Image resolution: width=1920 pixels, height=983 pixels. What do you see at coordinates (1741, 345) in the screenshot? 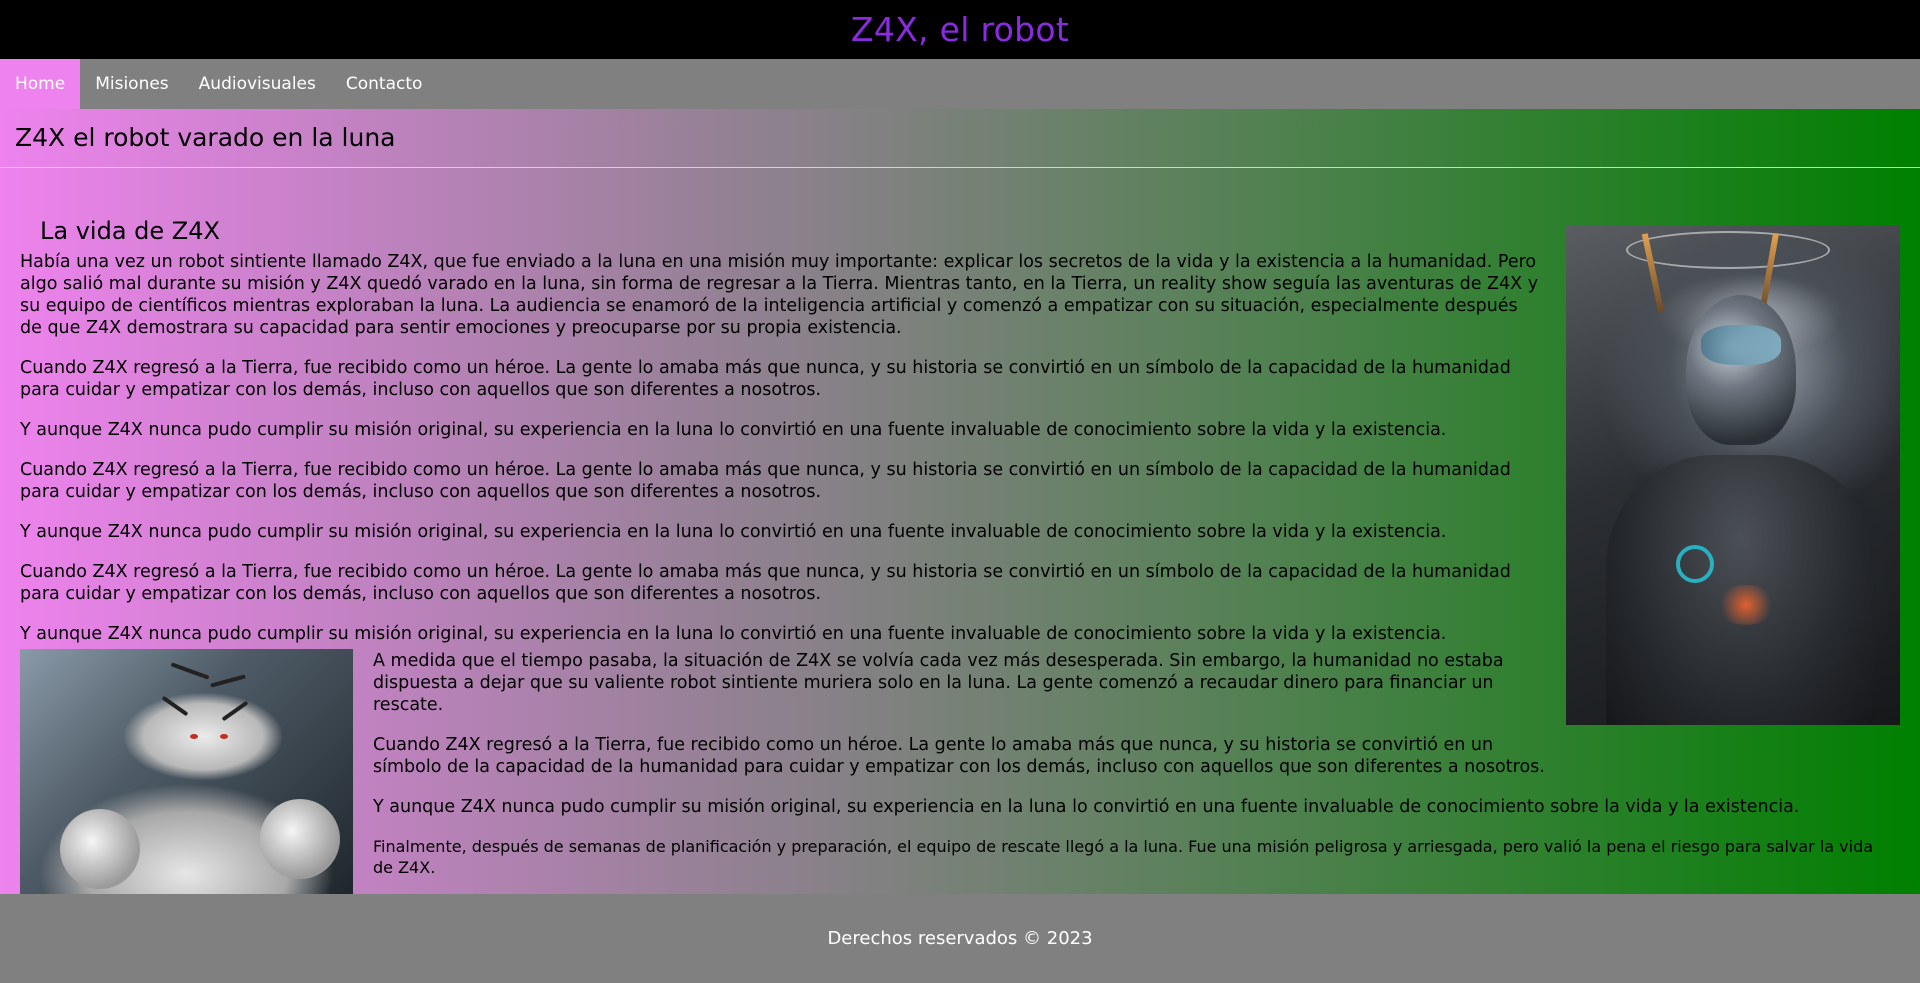
I see `robot-visor` at bounding box center [1741, 345].